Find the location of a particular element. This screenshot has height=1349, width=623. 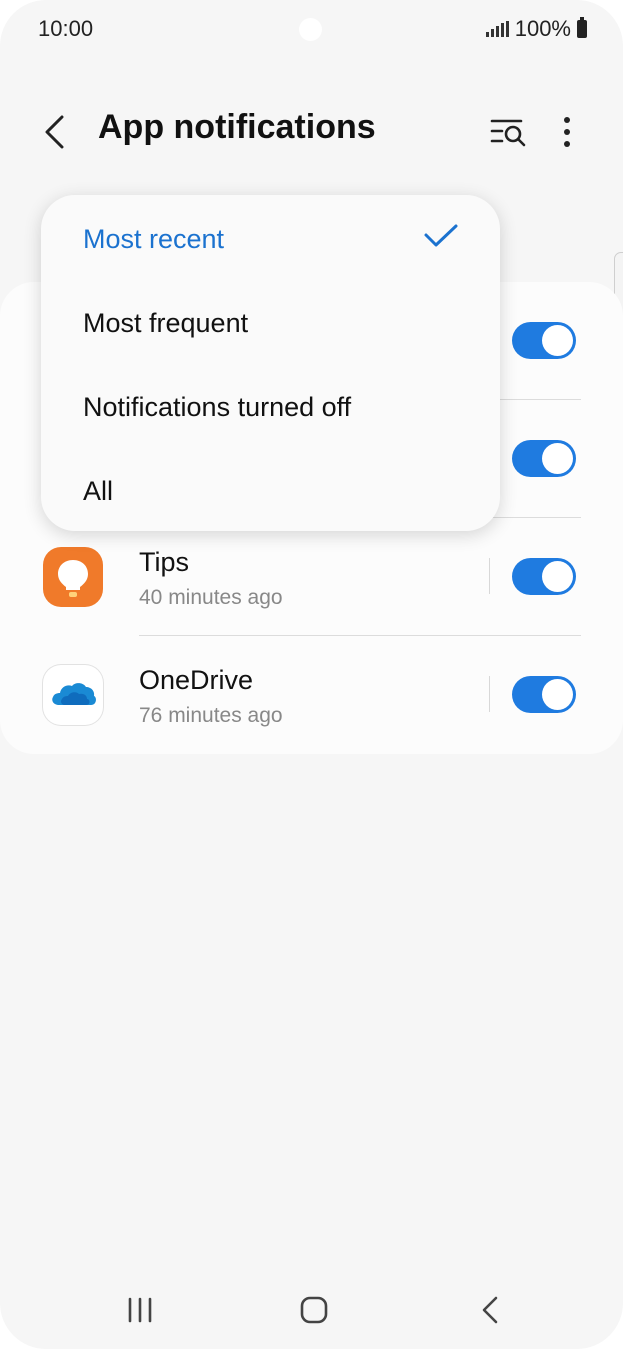

more-vertical-icon is located at coordinates (567, 132).